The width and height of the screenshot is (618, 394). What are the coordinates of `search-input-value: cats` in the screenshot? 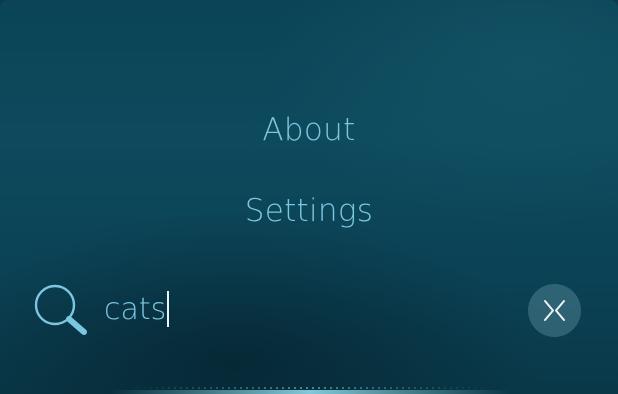 It's located at (135, 309).